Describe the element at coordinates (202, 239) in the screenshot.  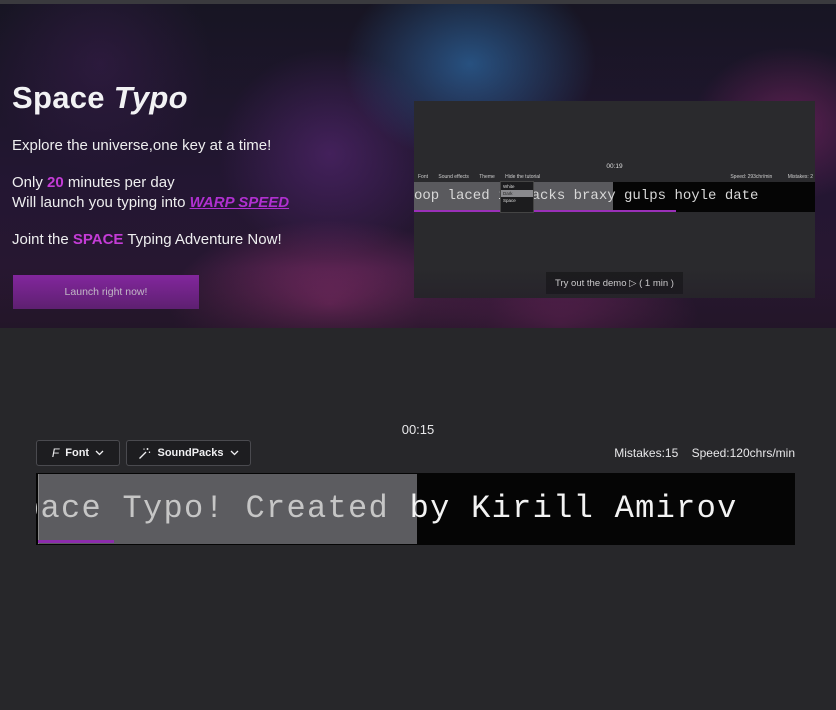
I see `hero-line-join-suffix: Typing Adventure Now!` at that location.